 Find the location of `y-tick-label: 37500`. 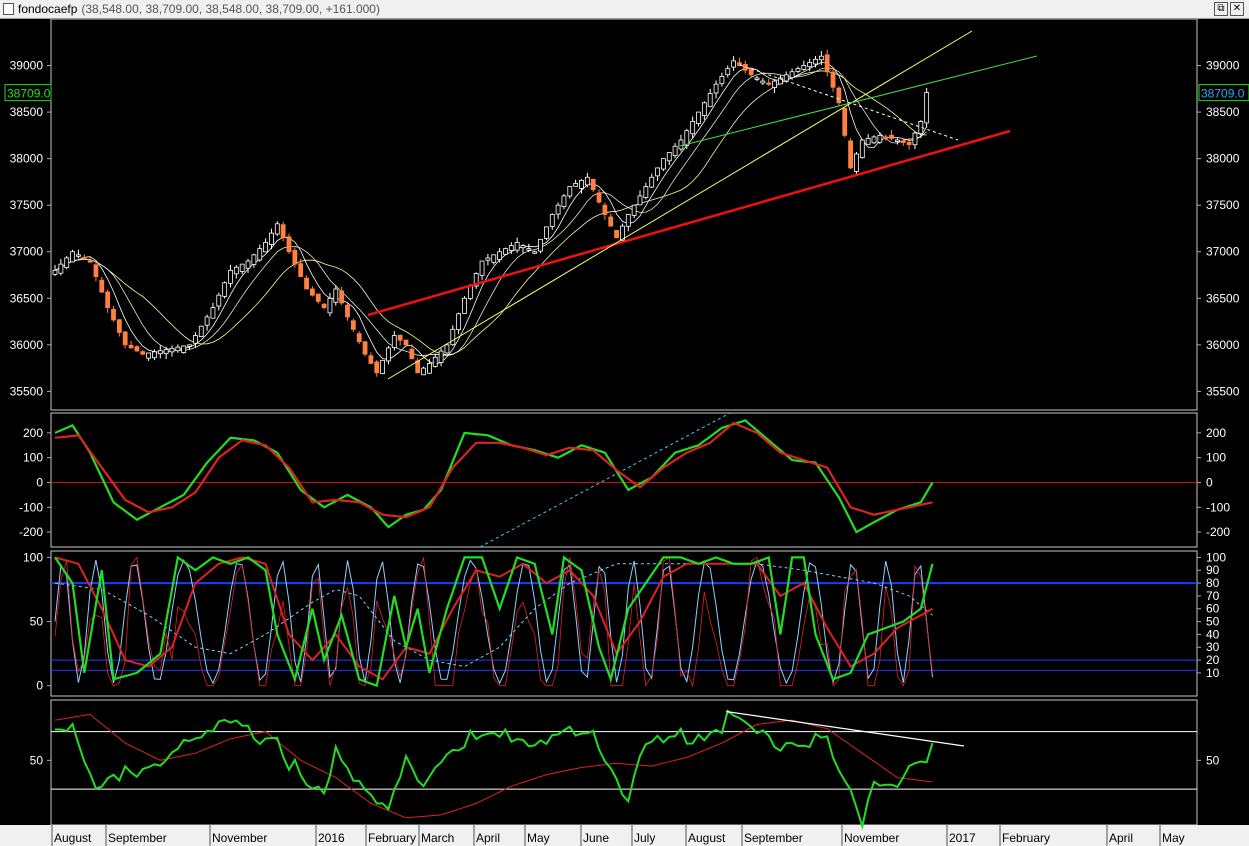

y-tick-label: 37500 is located at coordinates (1223, 205).